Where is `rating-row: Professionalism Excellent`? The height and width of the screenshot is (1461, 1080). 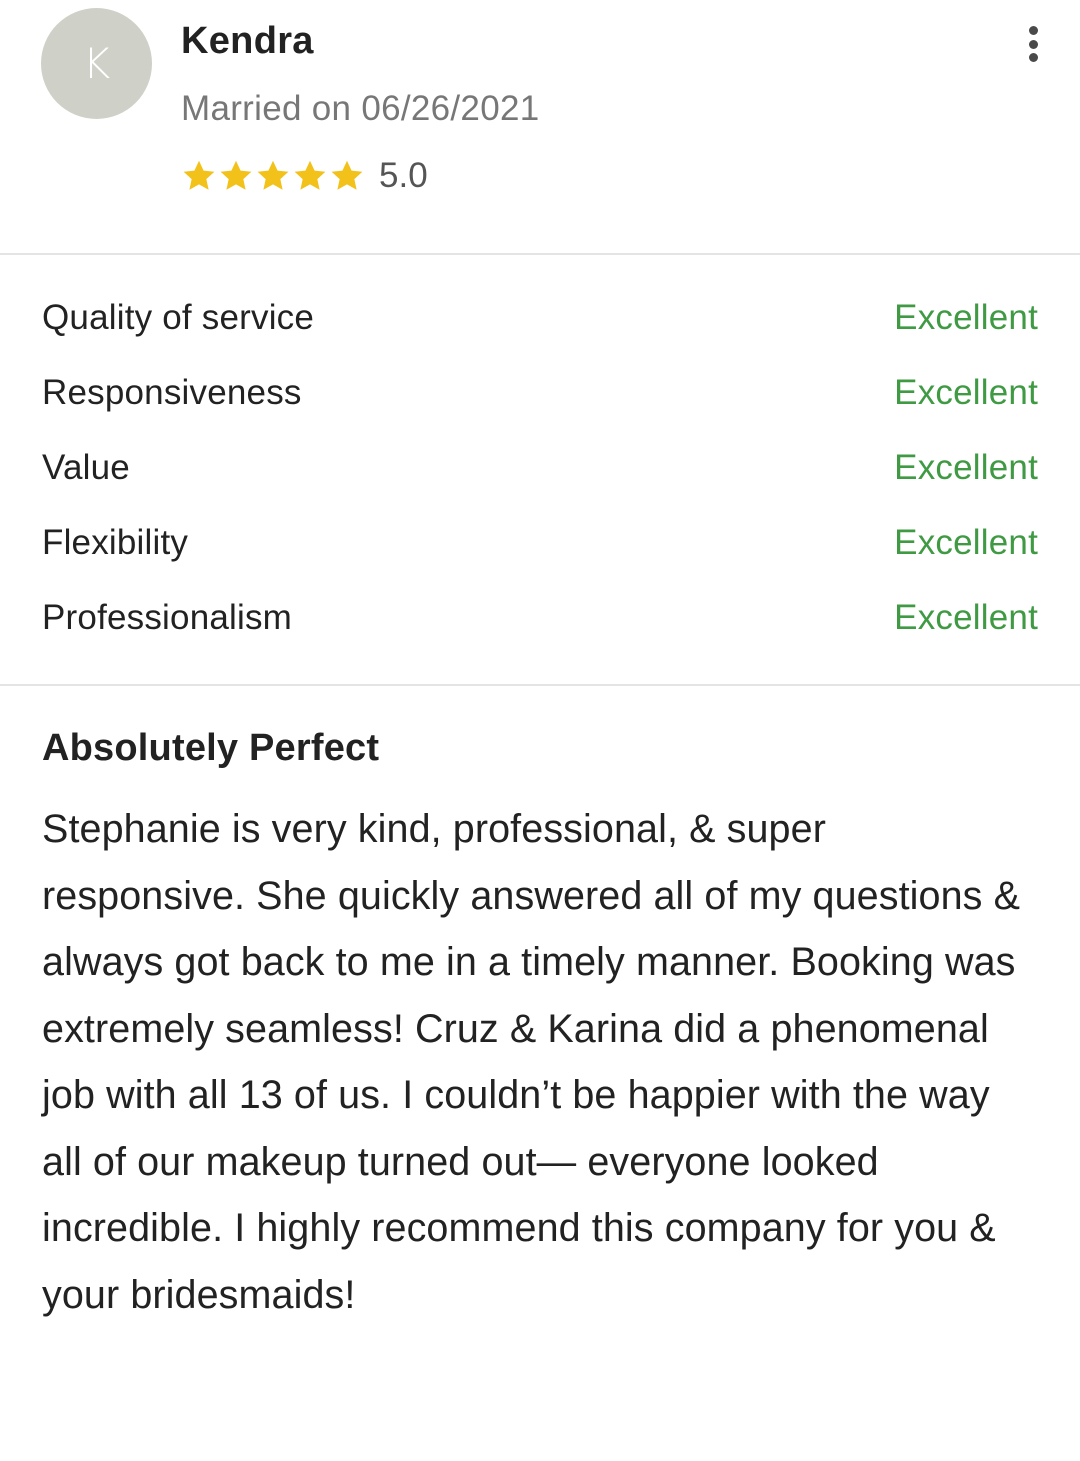 rating-row: Professionalism Excellent is located at coordinates (540, 617).